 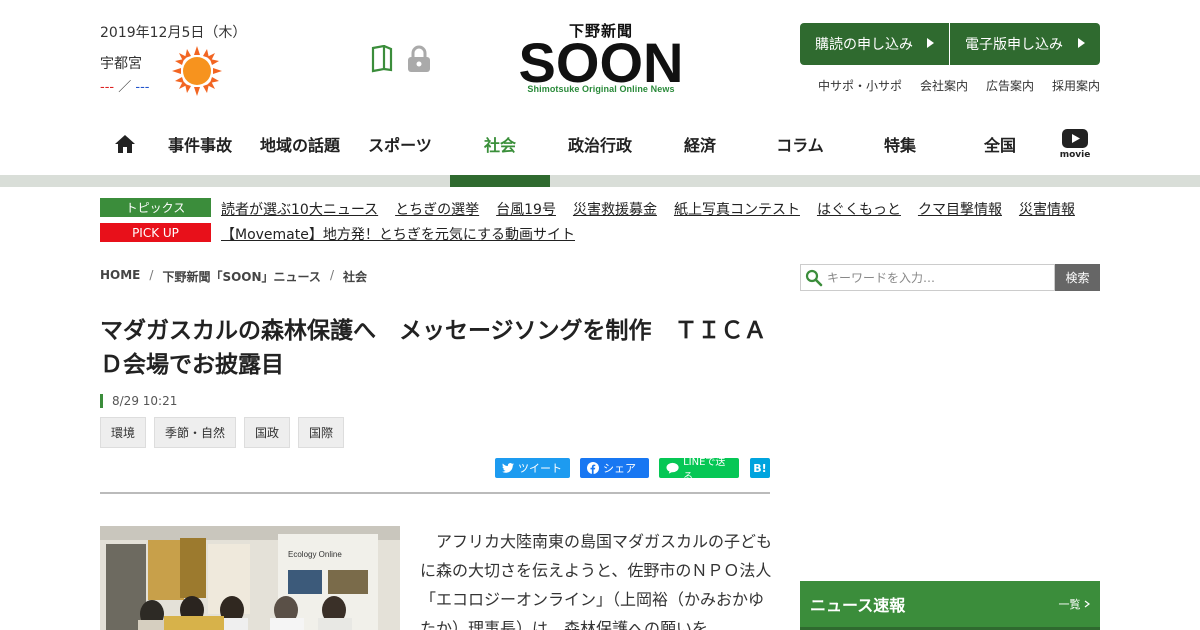 What do you see at coordinates (120, 276) in the screenshot?
I see `breadcrumb-home: HOME` at bounding box center [120, 276].